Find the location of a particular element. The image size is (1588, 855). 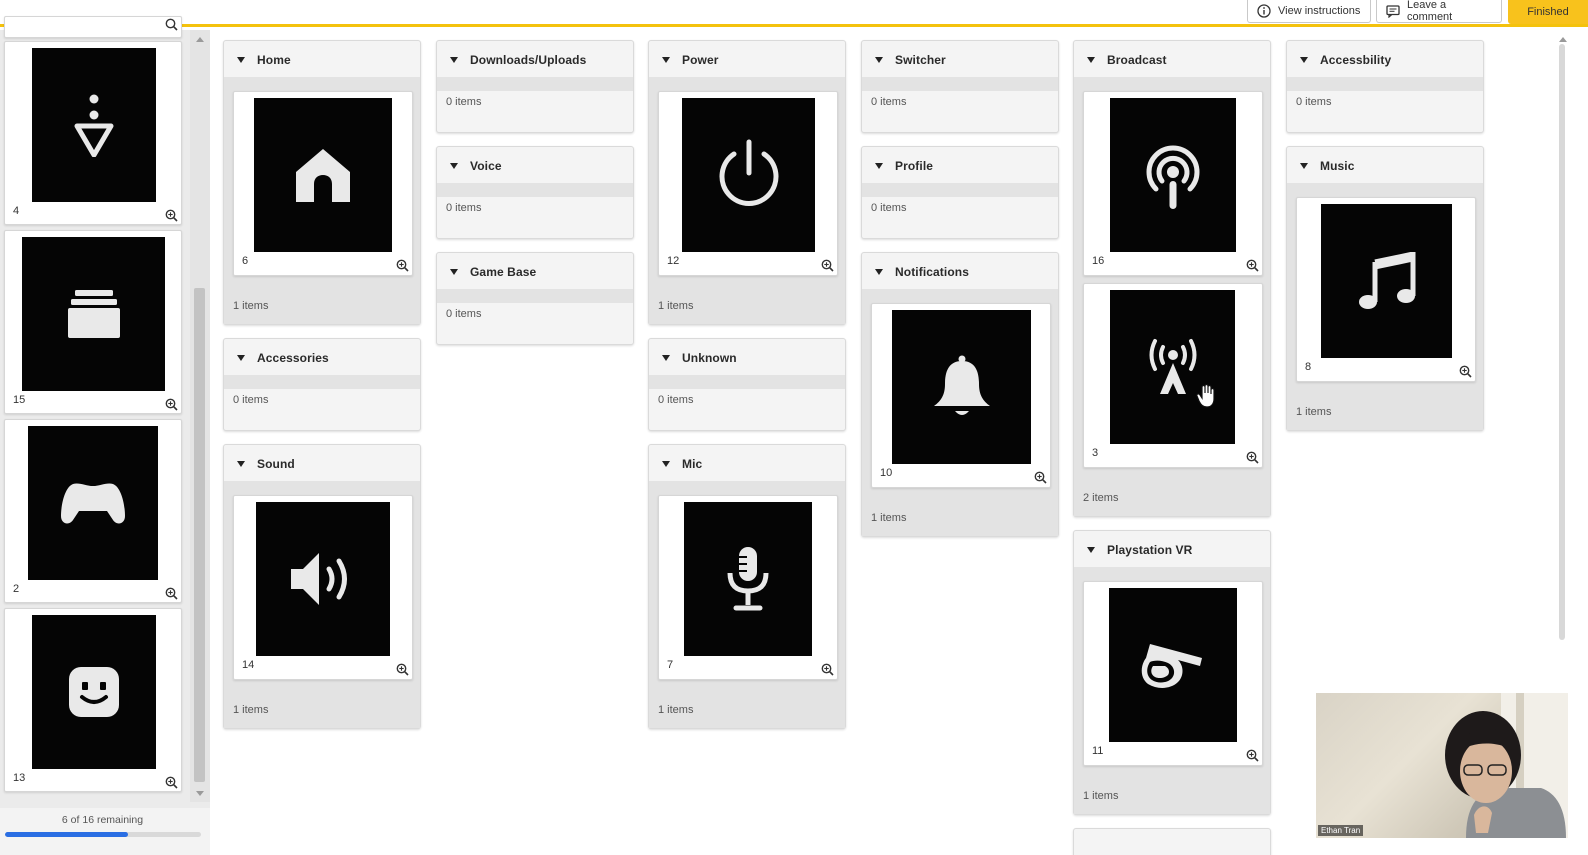

card-14: 14 is located at coordinates (323, 587).